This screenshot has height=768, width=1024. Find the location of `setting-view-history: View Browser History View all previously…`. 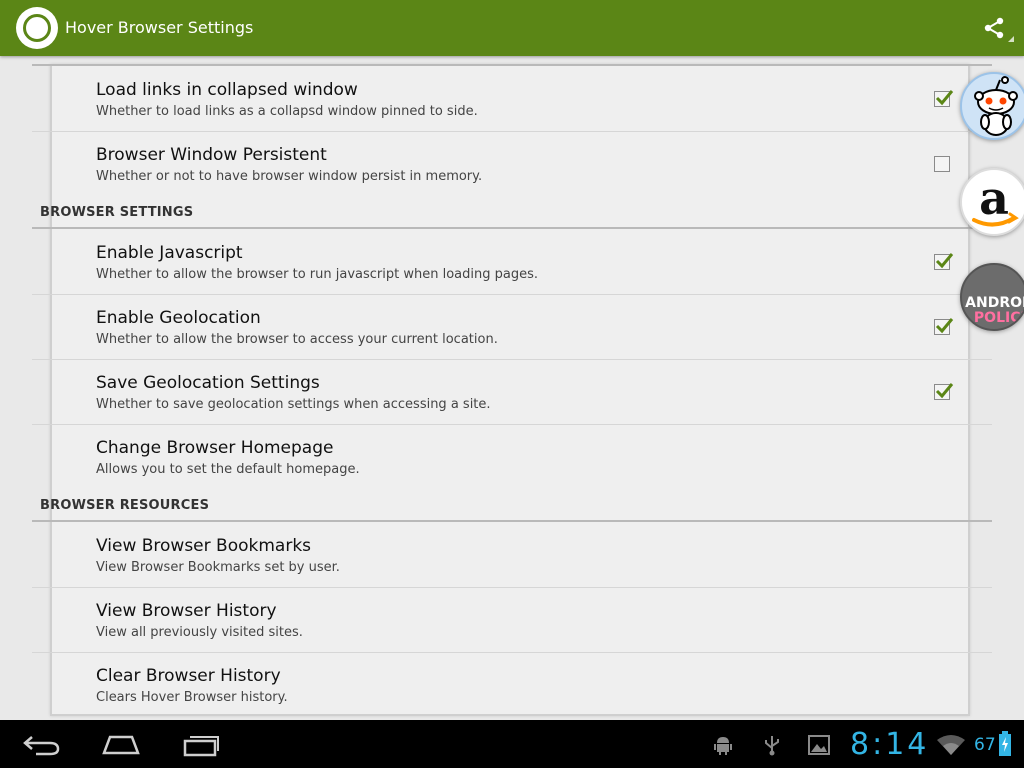

setting-view-history: View Browser History View all previously… is located at coordinates (512, 627).